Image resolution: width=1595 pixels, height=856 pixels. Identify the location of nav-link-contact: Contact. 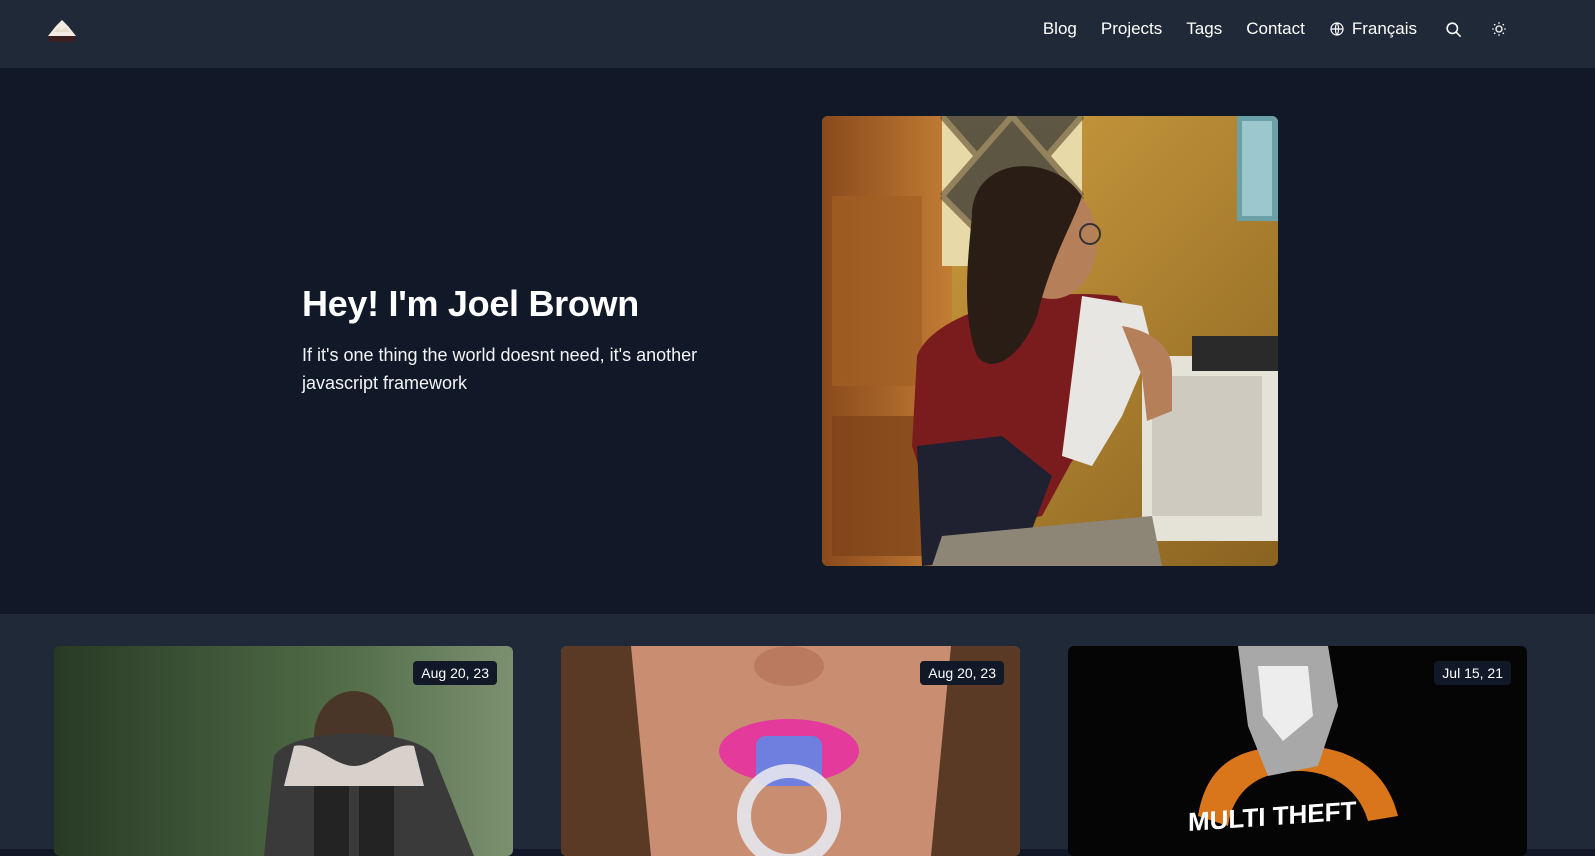
(1275, 29).